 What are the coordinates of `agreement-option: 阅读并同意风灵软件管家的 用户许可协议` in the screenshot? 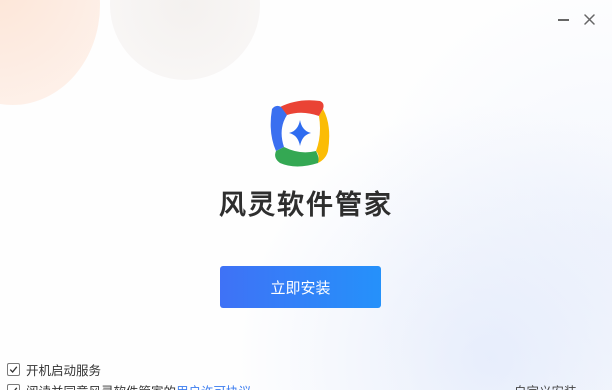 It's located at (129, 385).